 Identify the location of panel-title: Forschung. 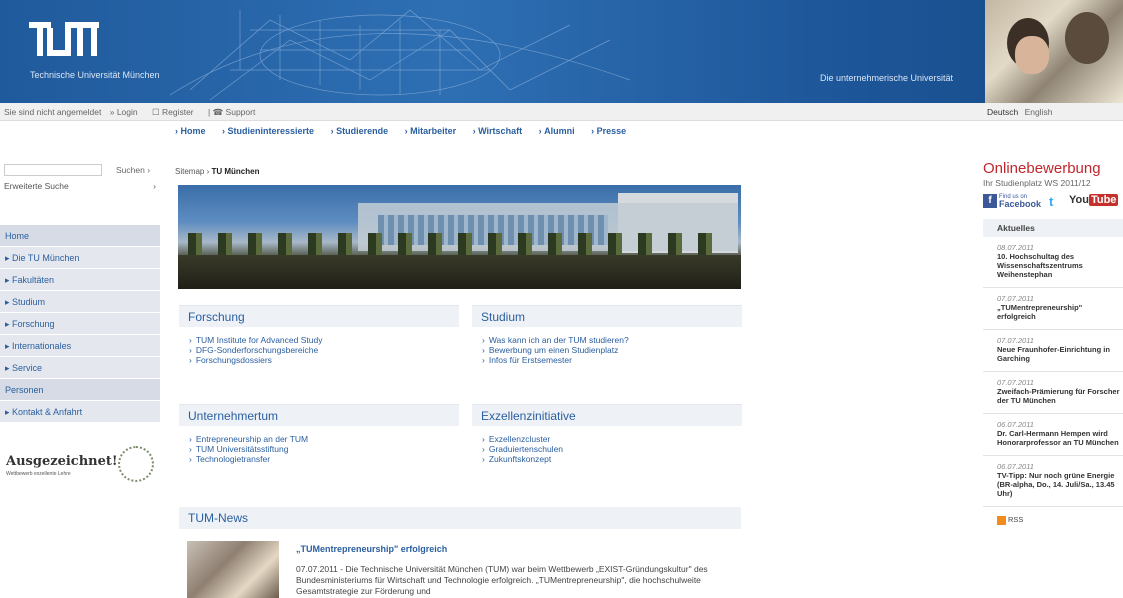
(319, 316).